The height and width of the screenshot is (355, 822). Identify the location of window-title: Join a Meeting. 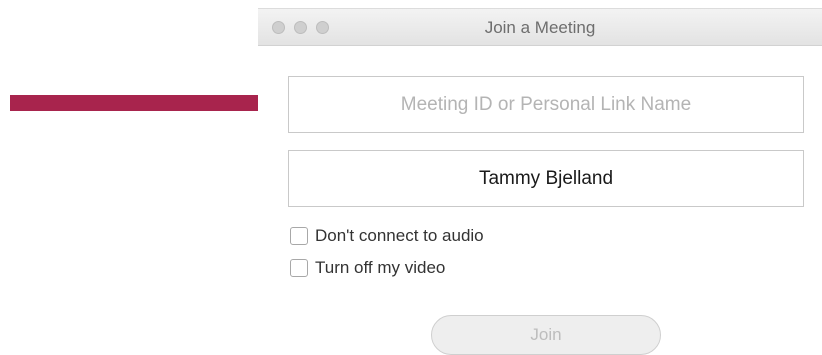
(540, 27).